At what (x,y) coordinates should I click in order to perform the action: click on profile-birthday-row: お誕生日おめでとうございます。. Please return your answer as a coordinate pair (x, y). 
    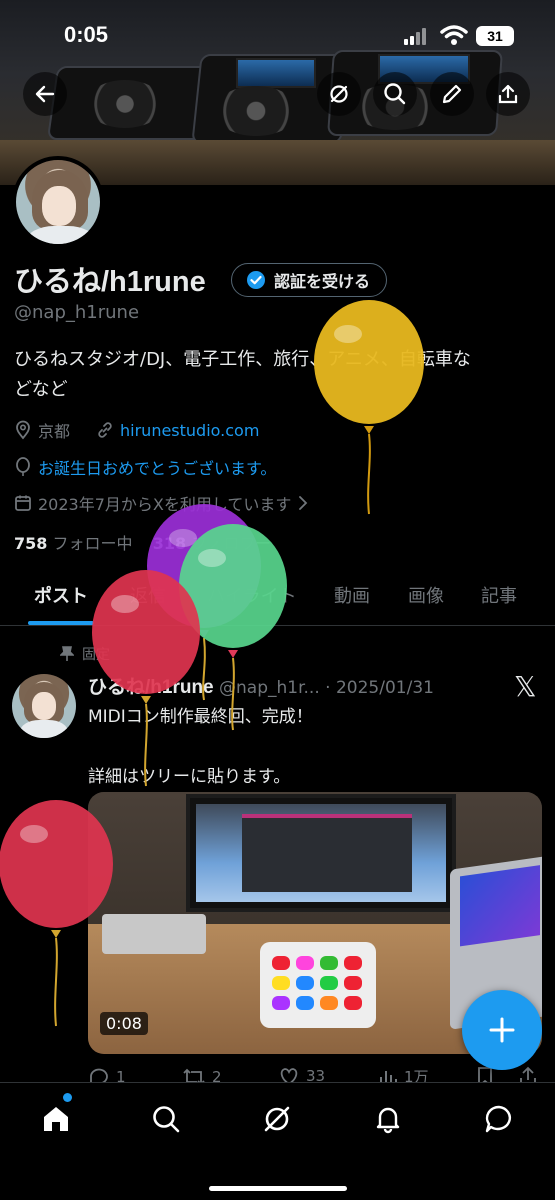
    Looking at the image, I should click on (145, 467).